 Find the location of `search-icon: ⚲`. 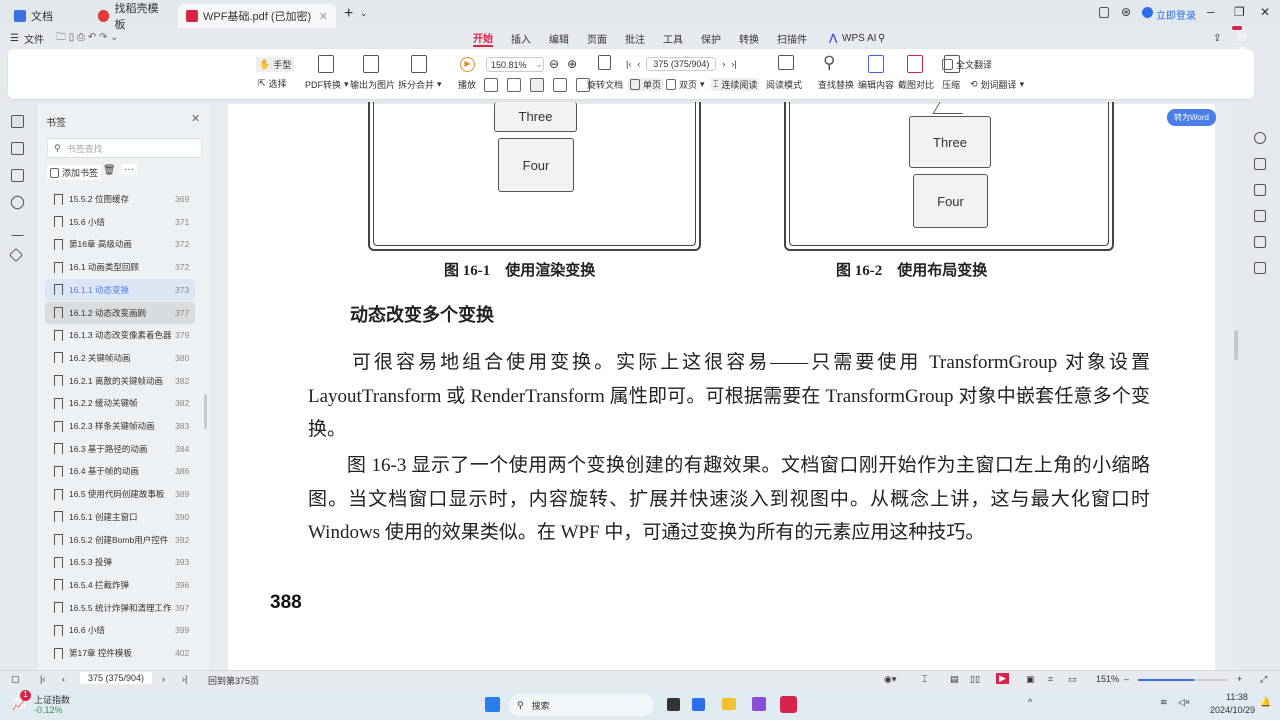

search-icon: ⚲ is located at coordinates (881, 38).